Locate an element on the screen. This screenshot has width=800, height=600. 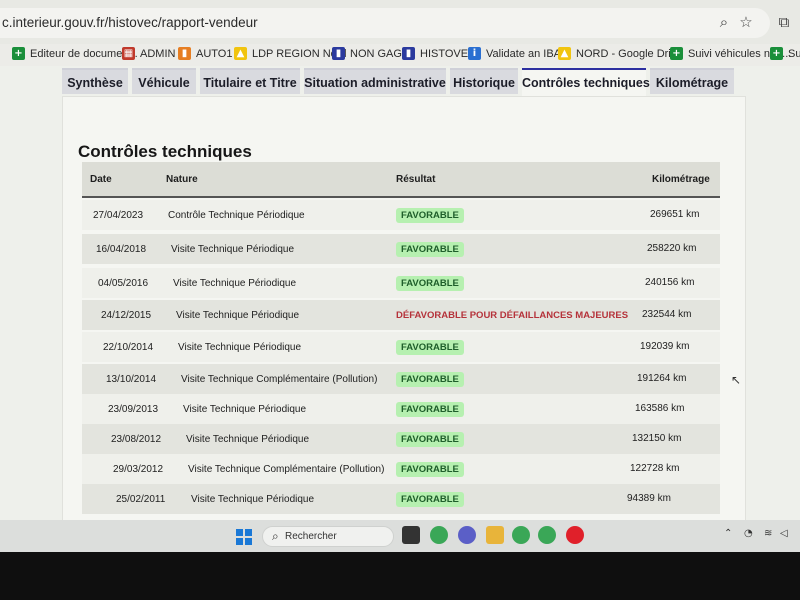
cell-date: 04/05/2016 is located at coordinates (123, 283).